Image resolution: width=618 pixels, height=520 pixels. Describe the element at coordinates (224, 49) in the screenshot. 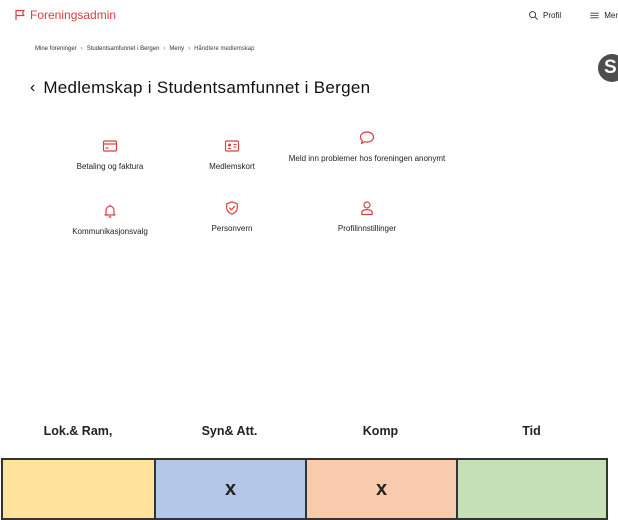

I see `breadcrumb-item-current: Håndtere medlemskap` at that location.